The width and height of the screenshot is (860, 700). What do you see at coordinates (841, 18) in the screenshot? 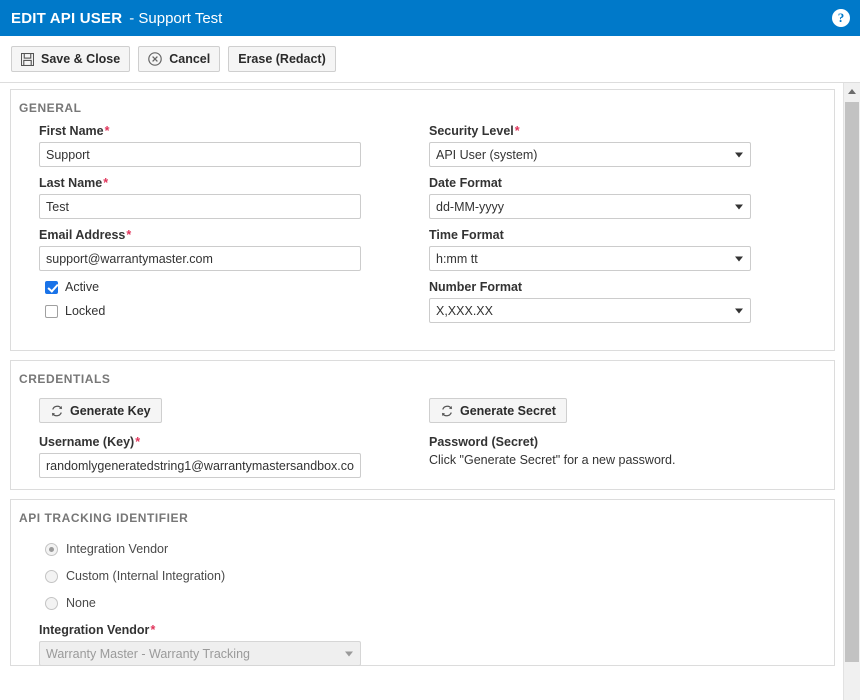
I see `help-circle-icon: ?` at bounding box center [841, 18].